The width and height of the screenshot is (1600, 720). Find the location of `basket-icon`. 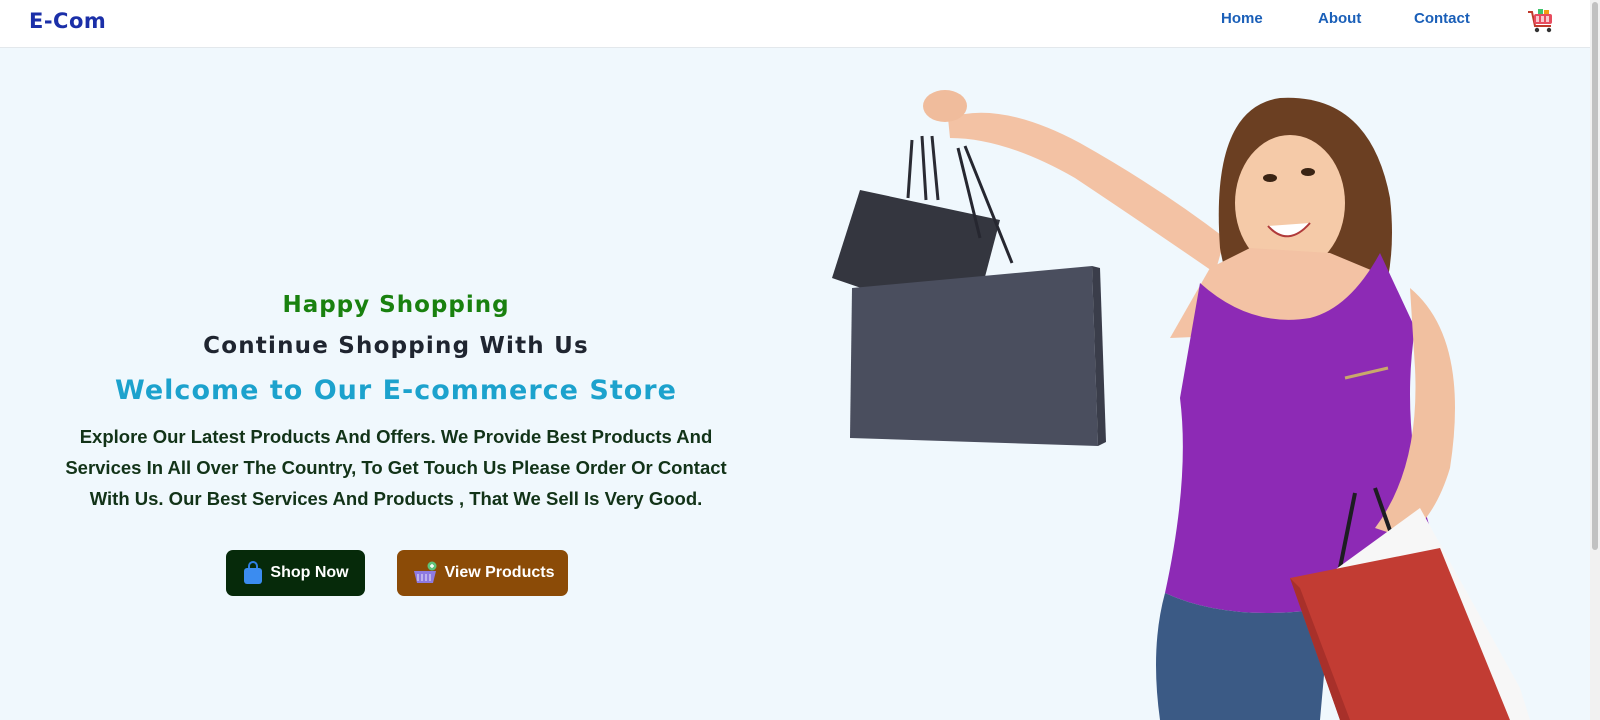

basket-icon is located at coordinates (425, 572).